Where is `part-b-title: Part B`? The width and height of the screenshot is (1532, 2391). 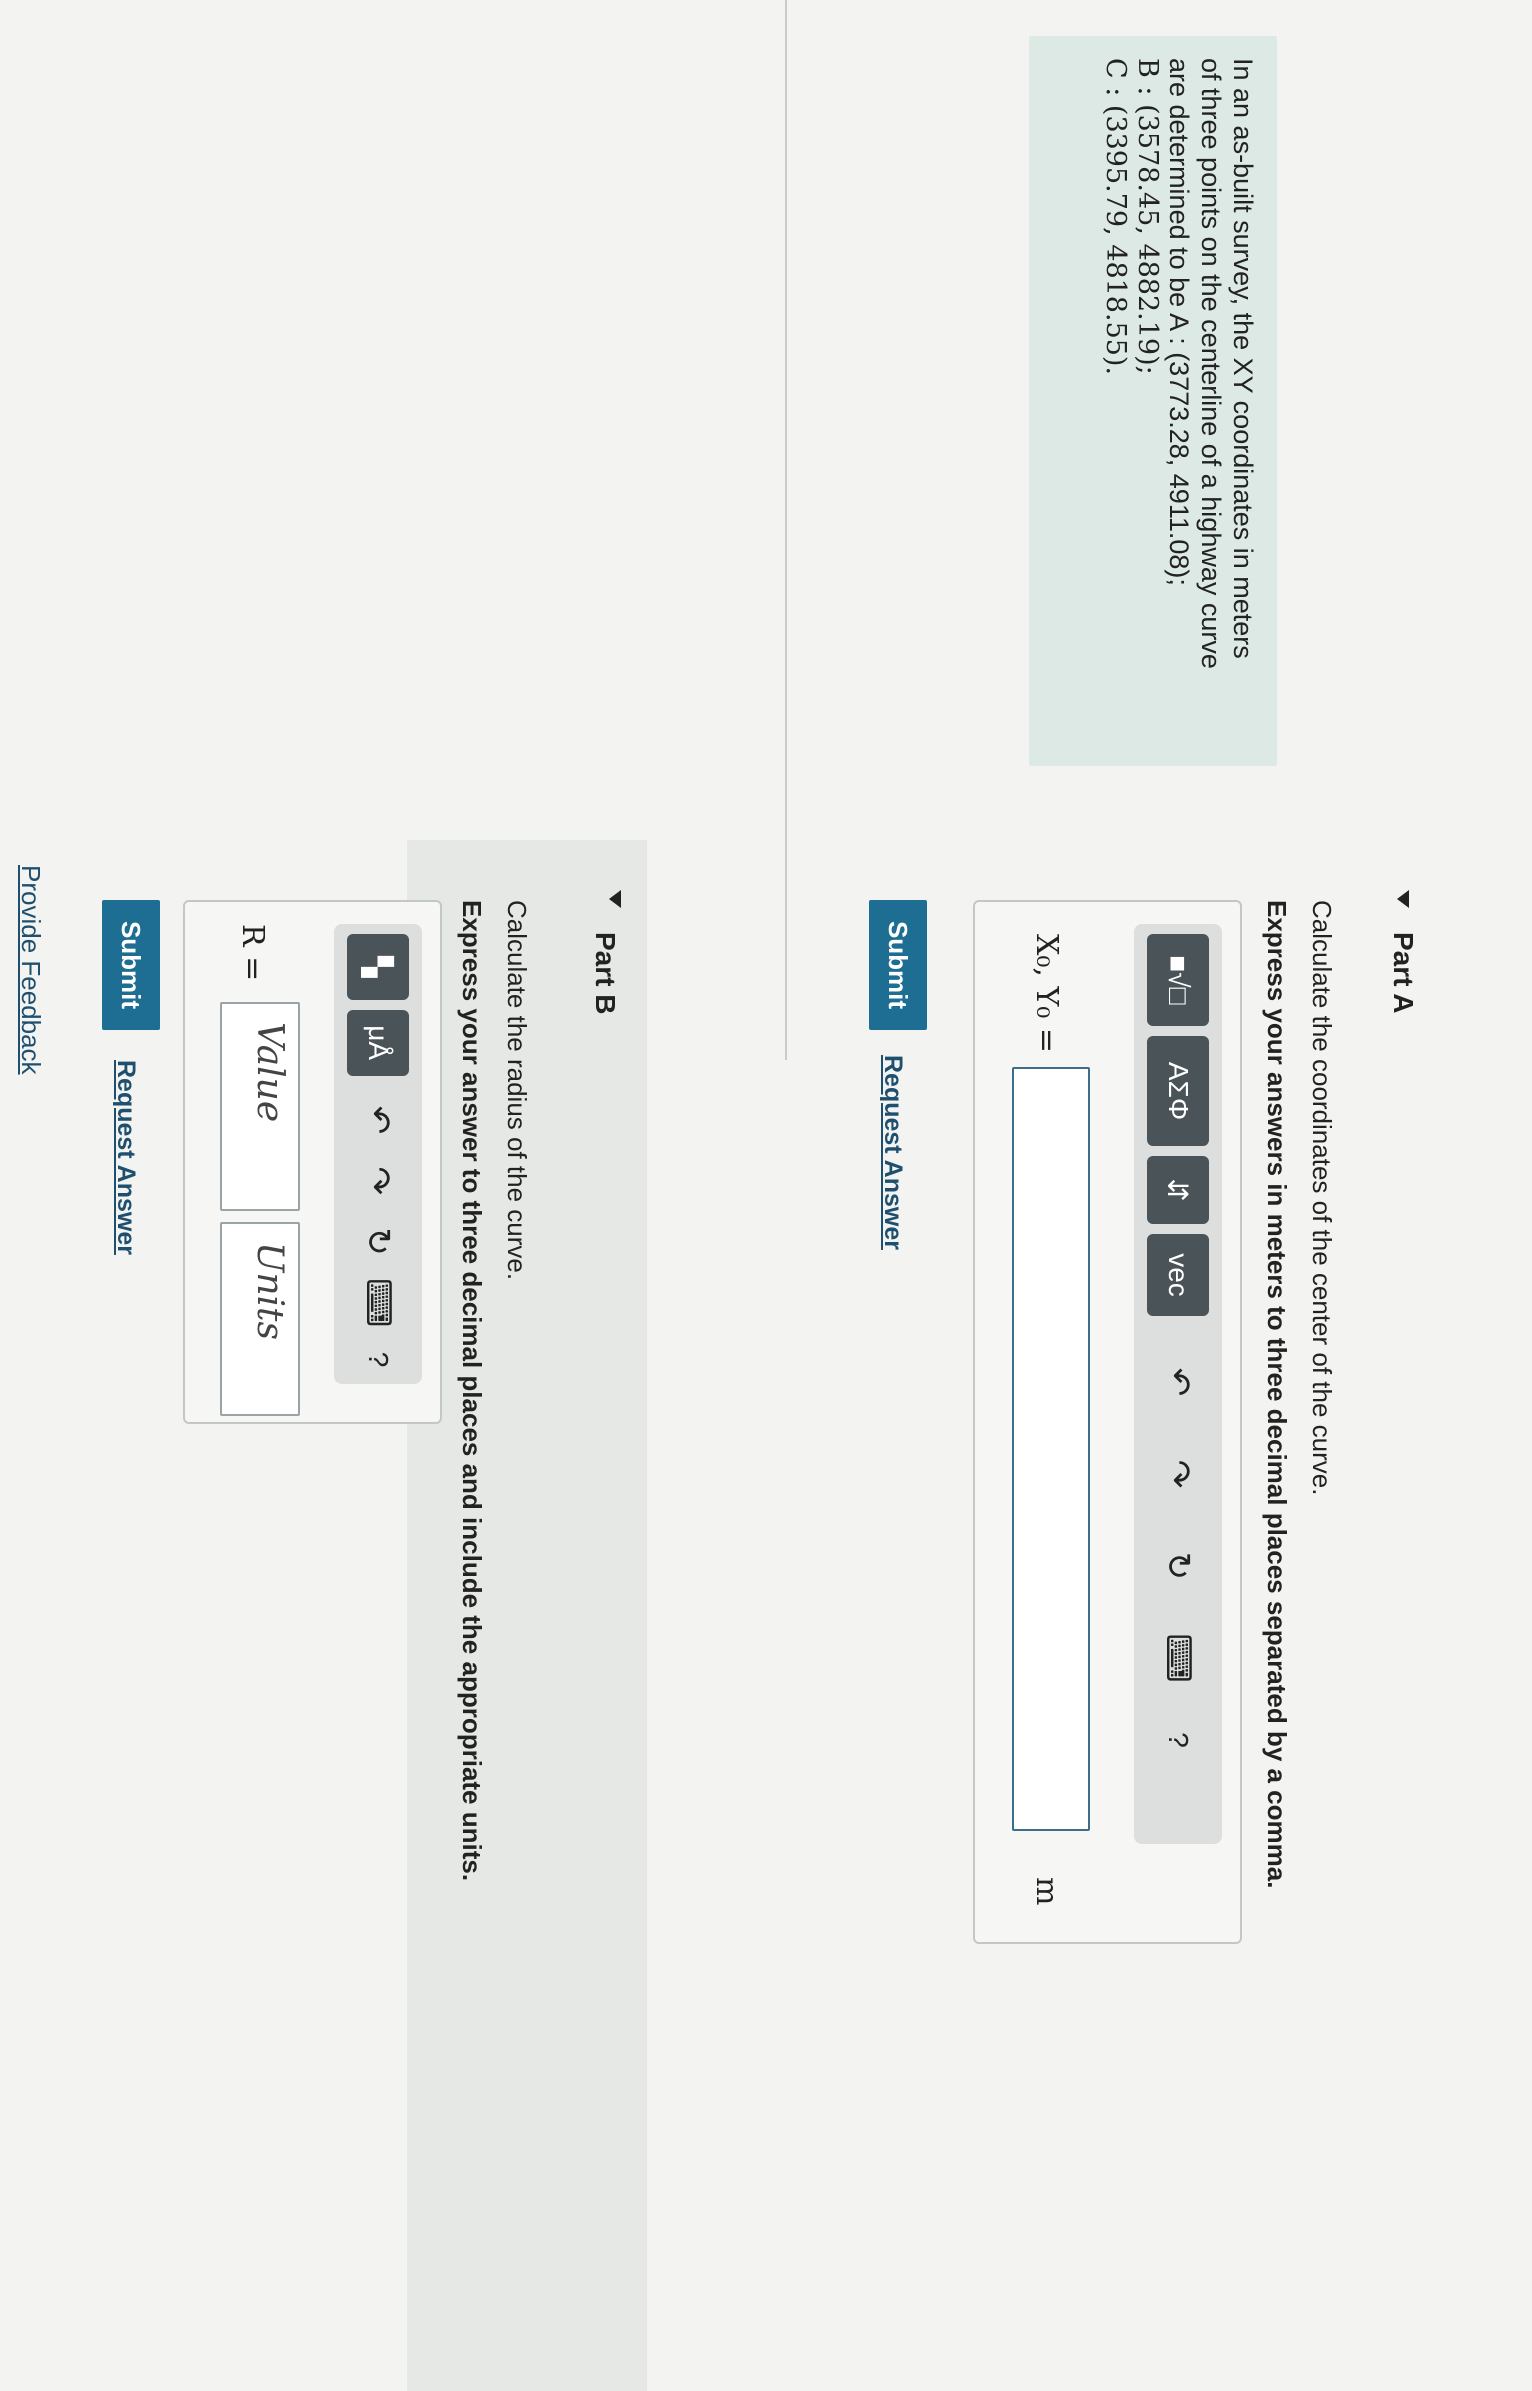
part-b-title: Part B is located at coordinates (605, 973).